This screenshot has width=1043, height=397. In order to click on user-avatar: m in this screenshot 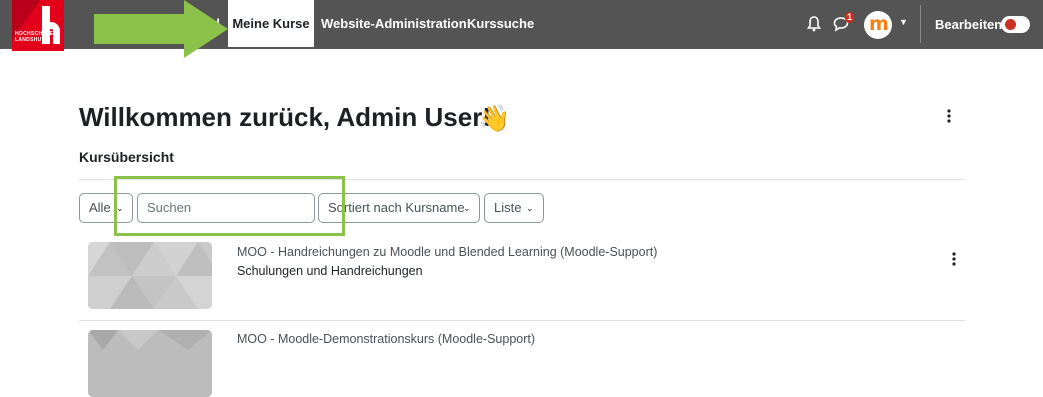, I will do `click(878, 25)`.